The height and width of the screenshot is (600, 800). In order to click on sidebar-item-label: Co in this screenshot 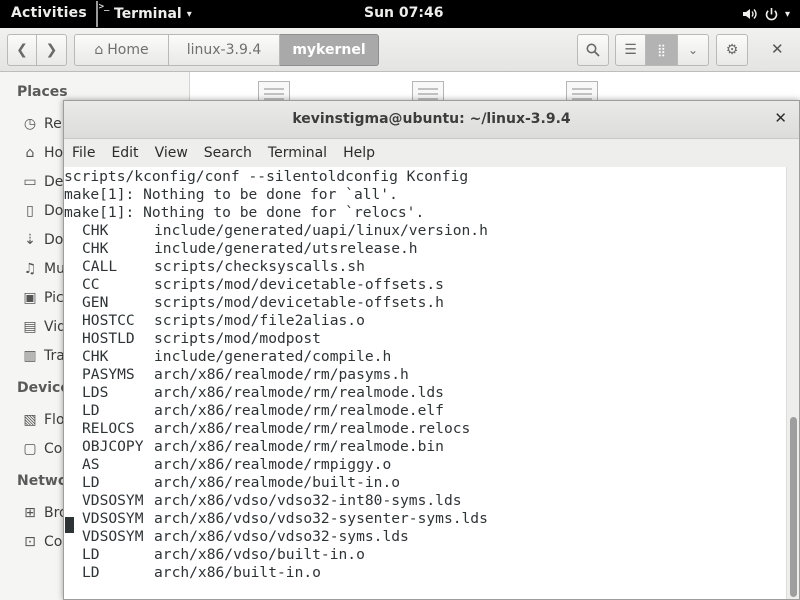, I will do `click(53, 542)`.